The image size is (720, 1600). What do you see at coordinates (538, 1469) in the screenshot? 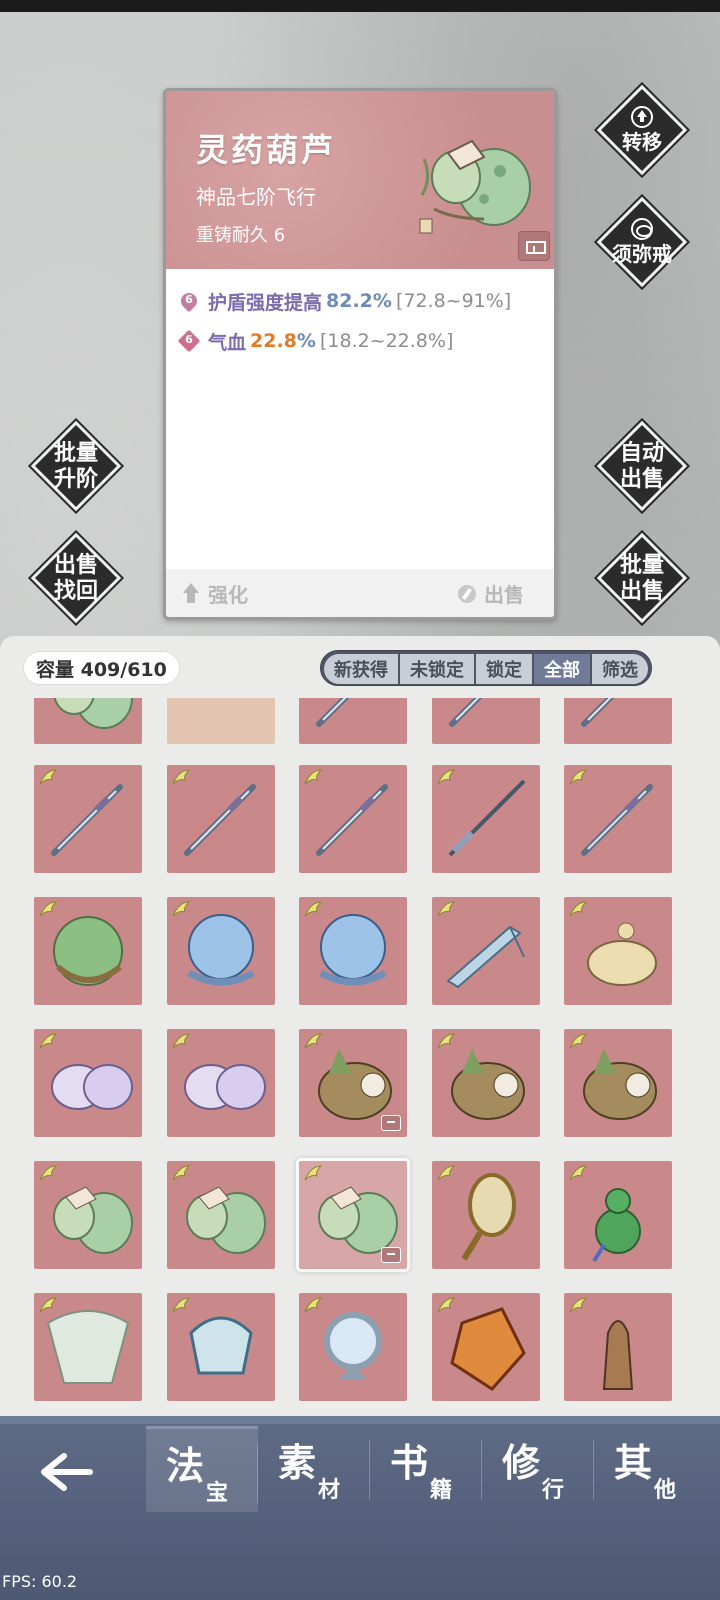
I see `tab-cultivation: 修行` at bounding box center [538, 1469].